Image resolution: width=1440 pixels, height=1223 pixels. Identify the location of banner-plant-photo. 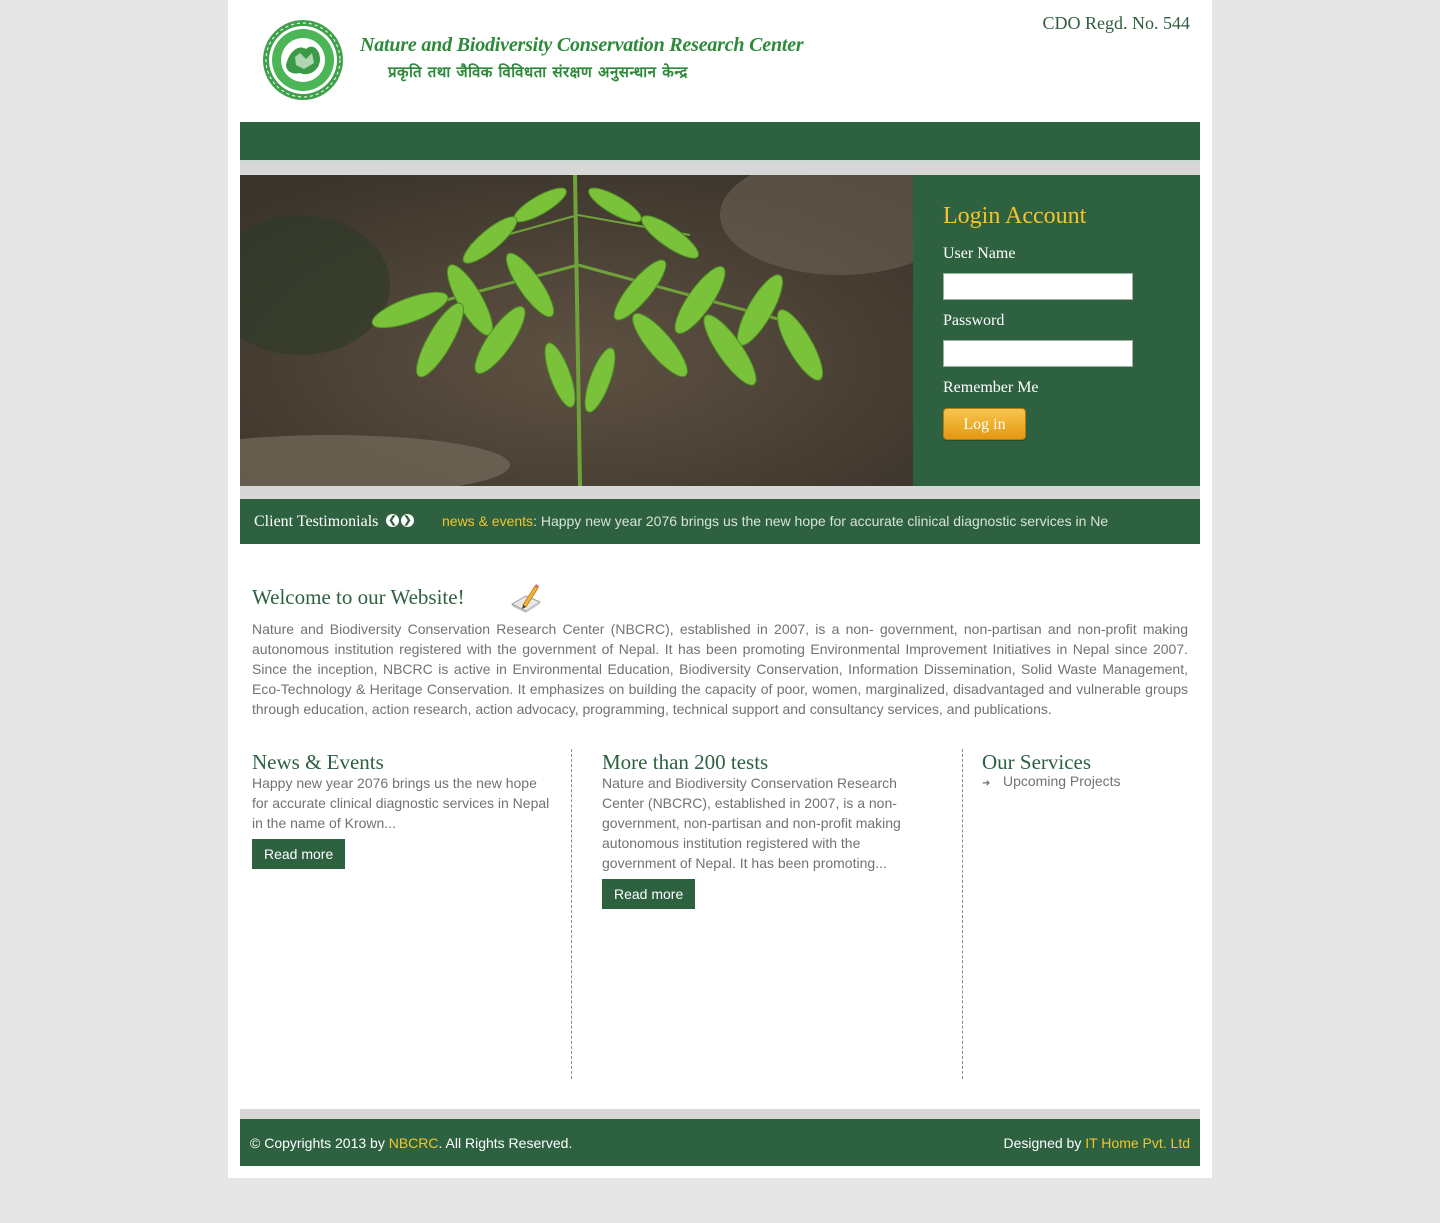
(576, 330).